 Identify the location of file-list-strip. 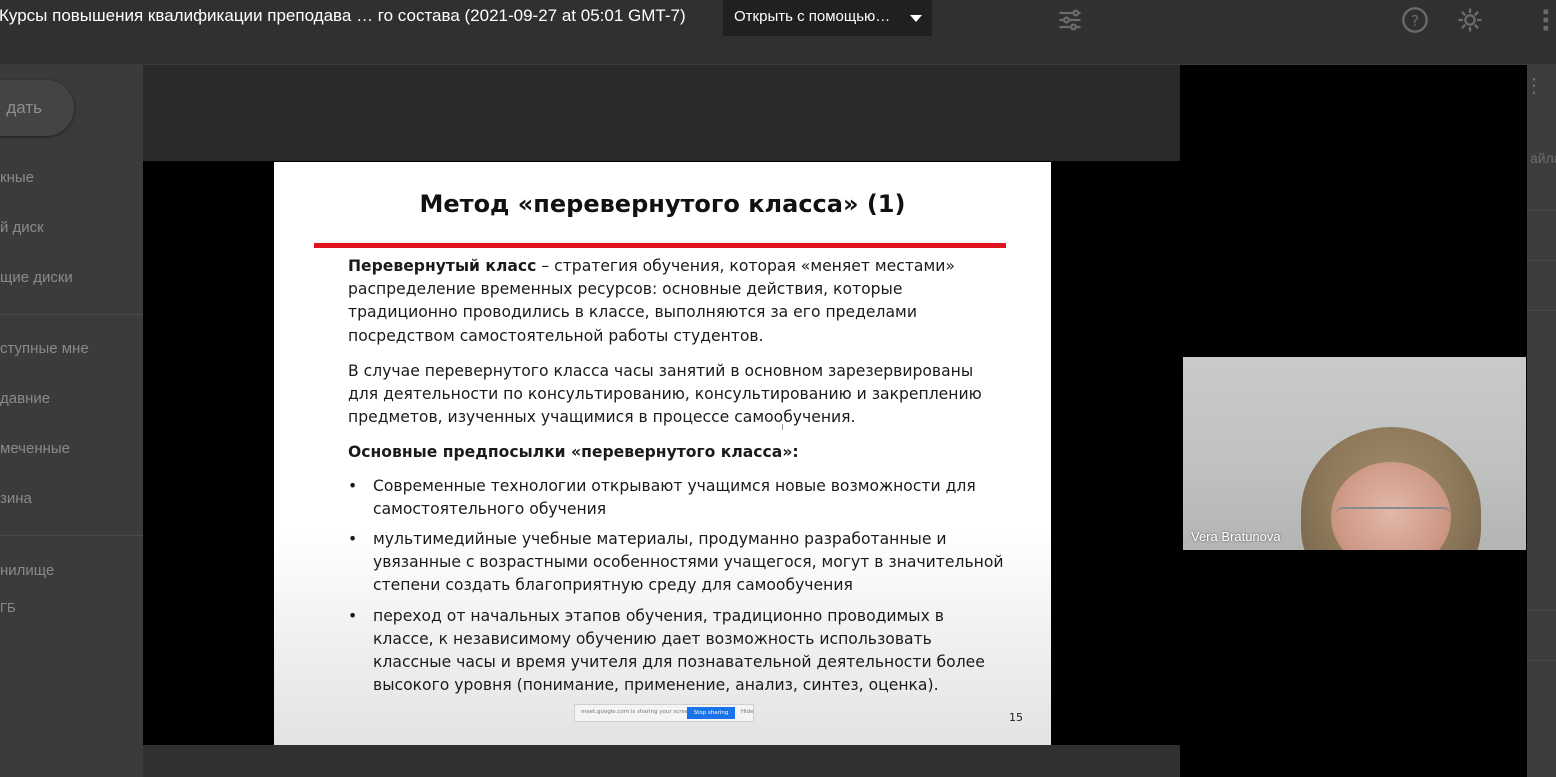
(1541, 420).